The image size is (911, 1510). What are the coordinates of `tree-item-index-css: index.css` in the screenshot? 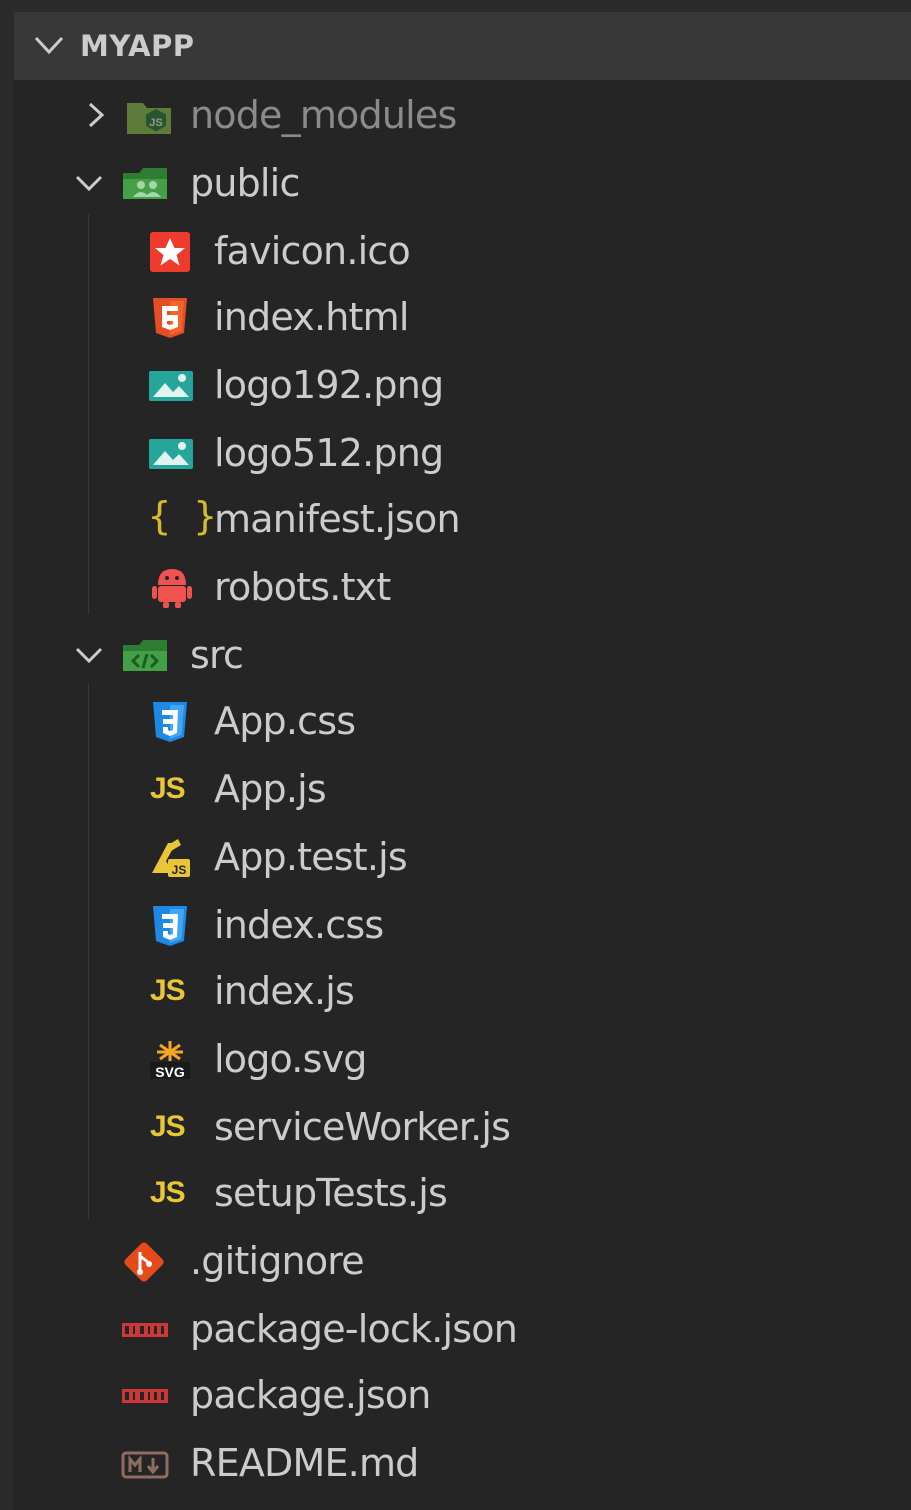 It's located at (462, 925).